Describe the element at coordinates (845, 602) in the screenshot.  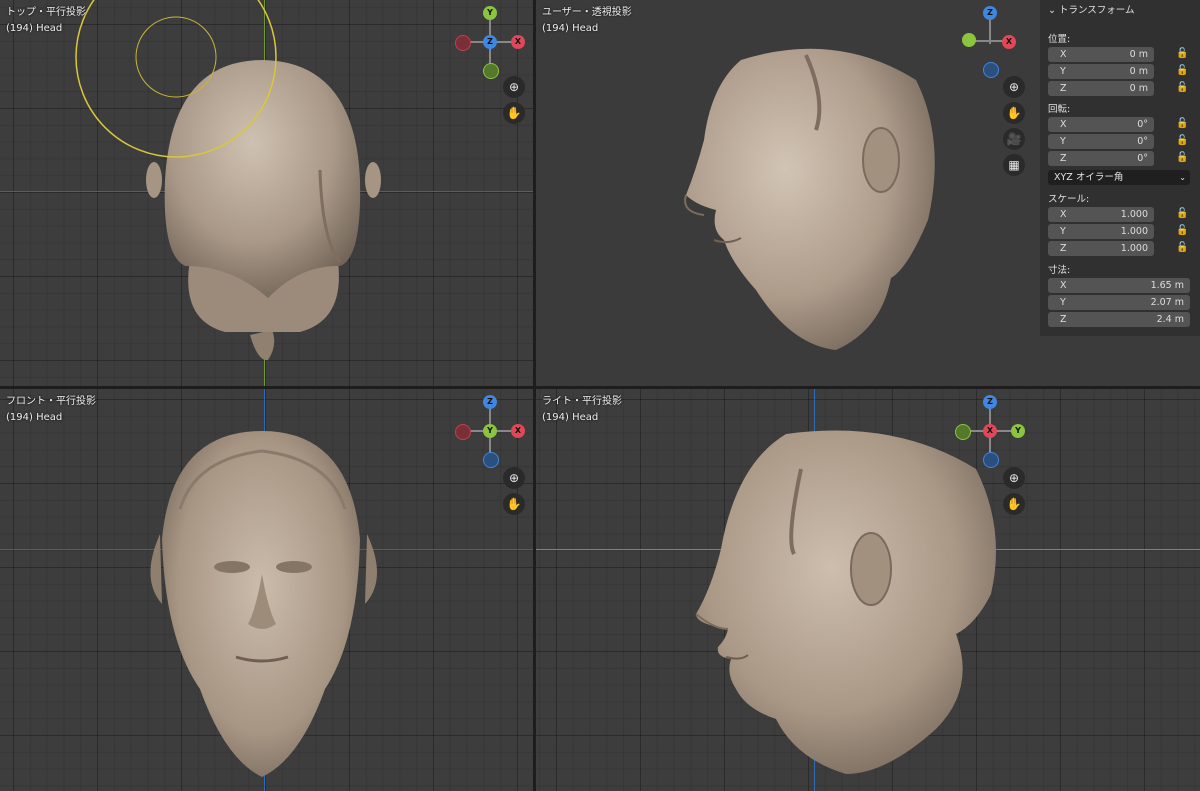
I see `head-side-view` at that location.